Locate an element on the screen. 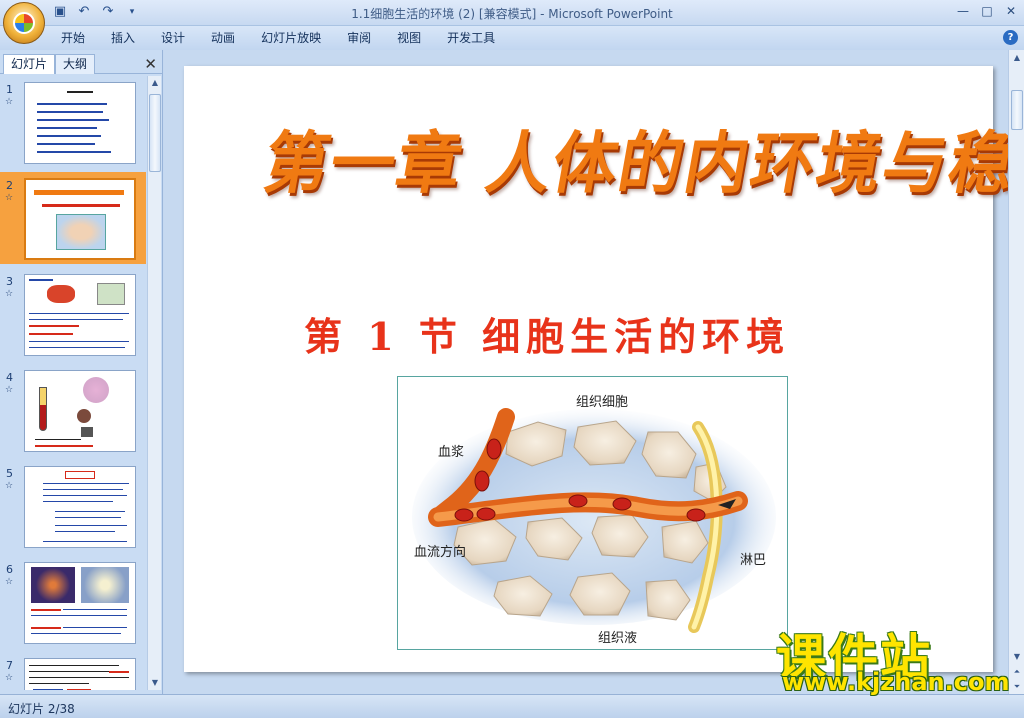 The width and height of the screenshot is (1024, 718). slide-thumbnail-4: 4 ☆ is located at coordinates (73, 410).